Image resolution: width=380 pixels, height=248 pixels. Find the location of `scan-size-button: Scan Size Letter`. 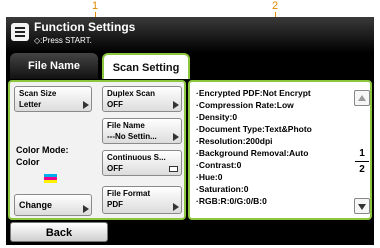

scan-size-button: Scan Size Letter is located at coordinates (53, 99).